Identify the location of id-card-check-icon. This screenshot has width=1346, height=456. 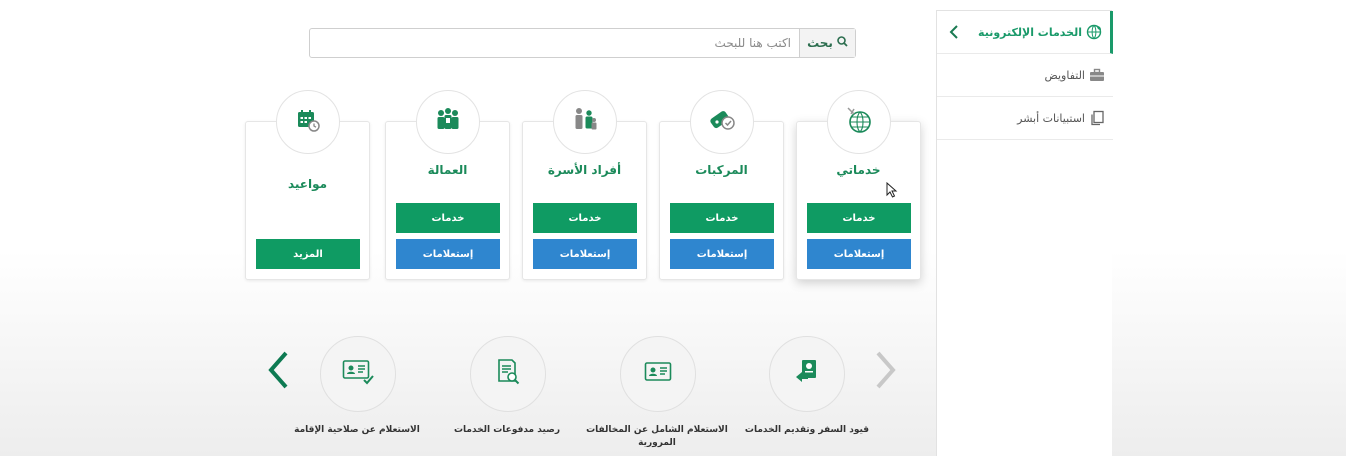
(358, 374).